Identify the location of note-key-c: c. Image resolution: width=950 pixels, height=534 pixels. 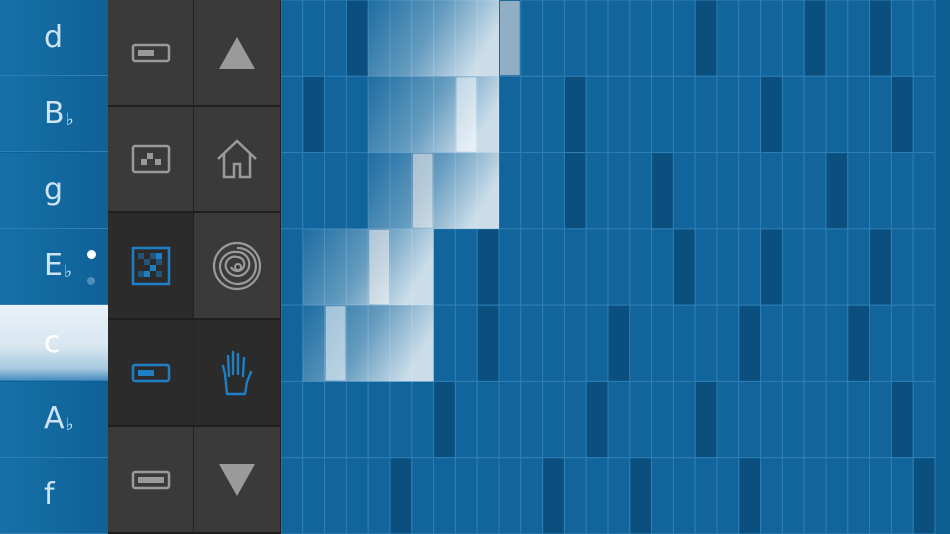
(54, 343).